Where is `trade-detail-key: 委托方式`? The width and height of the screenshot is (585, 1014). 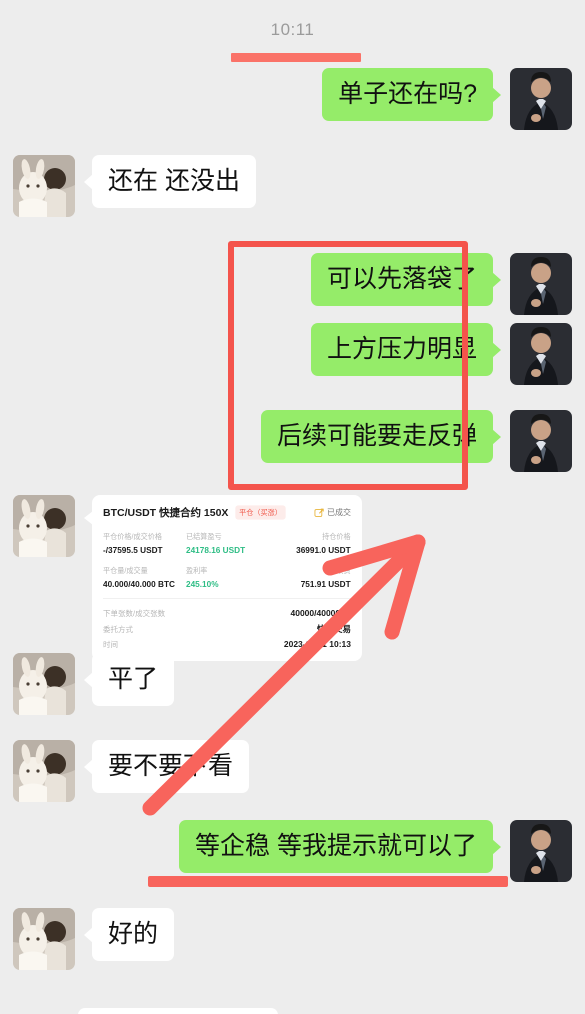
trade-detail-key: 委托方式 is located at coordinates (118, 629).